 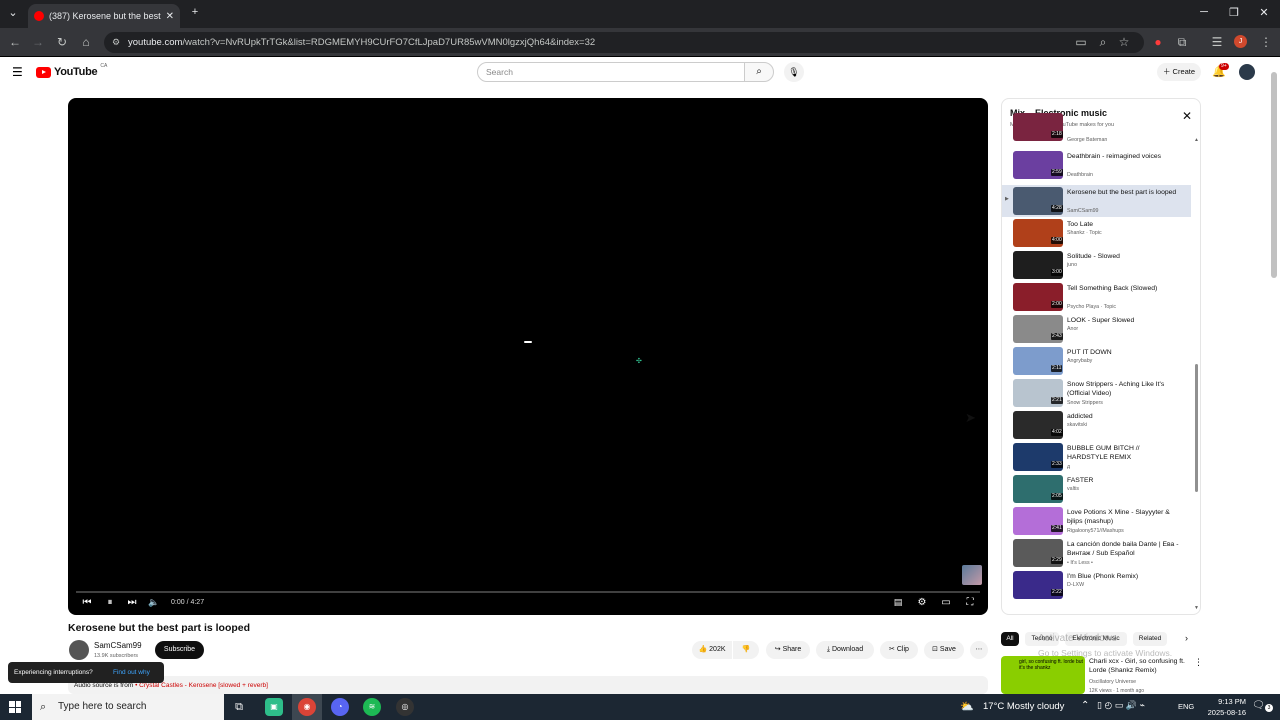 I want to click on theater-mode-icon: ▭, so click(x=946, y=602).